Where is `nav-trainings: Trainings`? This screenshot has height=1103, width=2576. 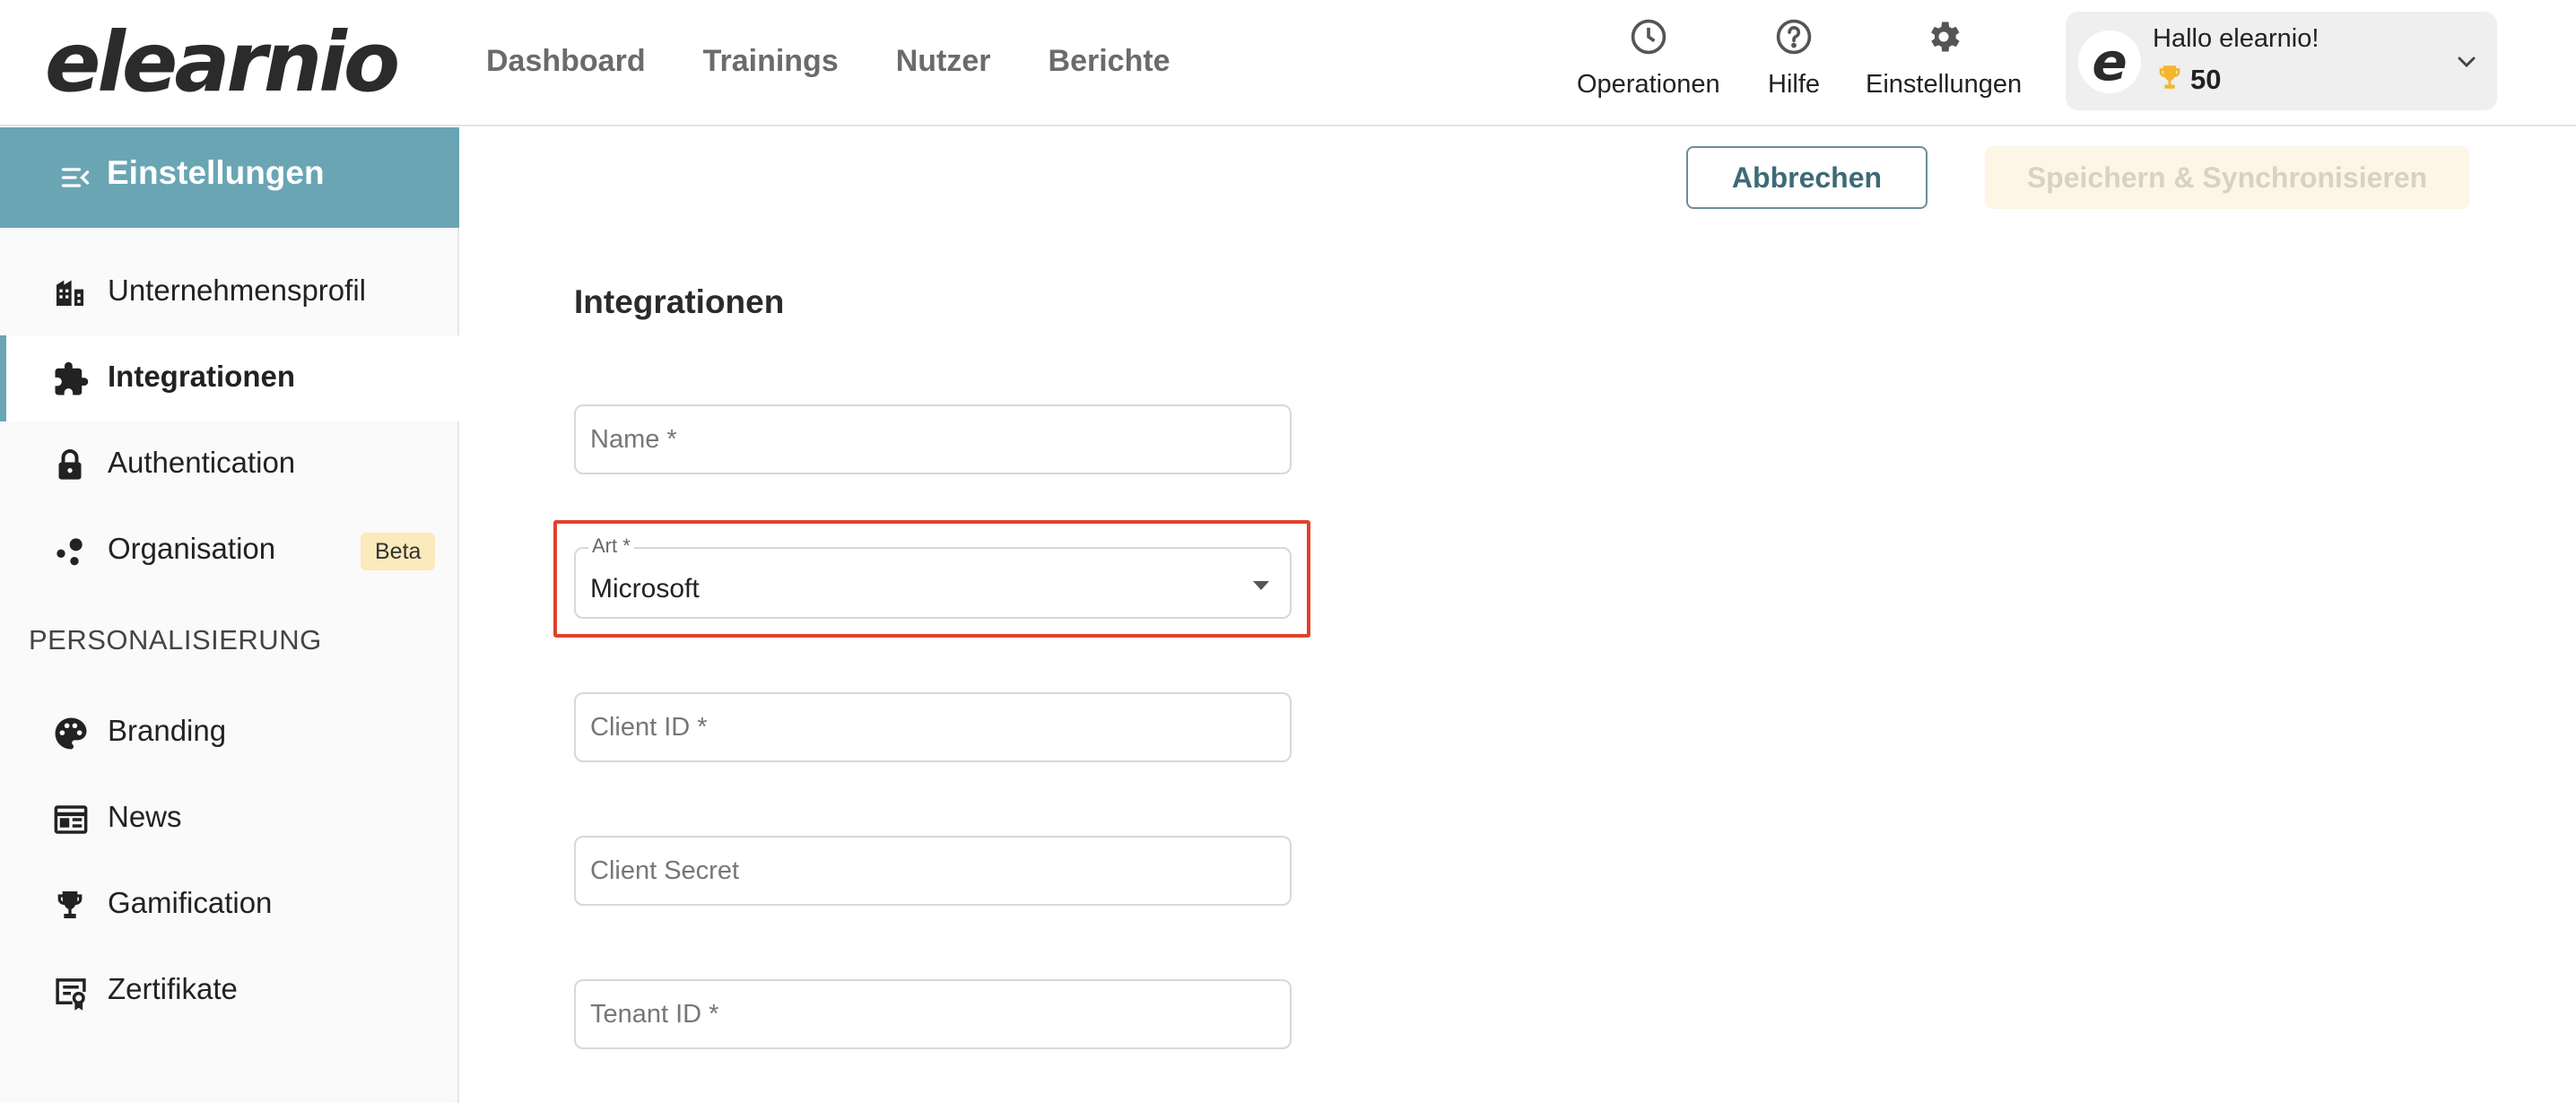
nav-trainings: Trainings is located at coordinates (771, 61).